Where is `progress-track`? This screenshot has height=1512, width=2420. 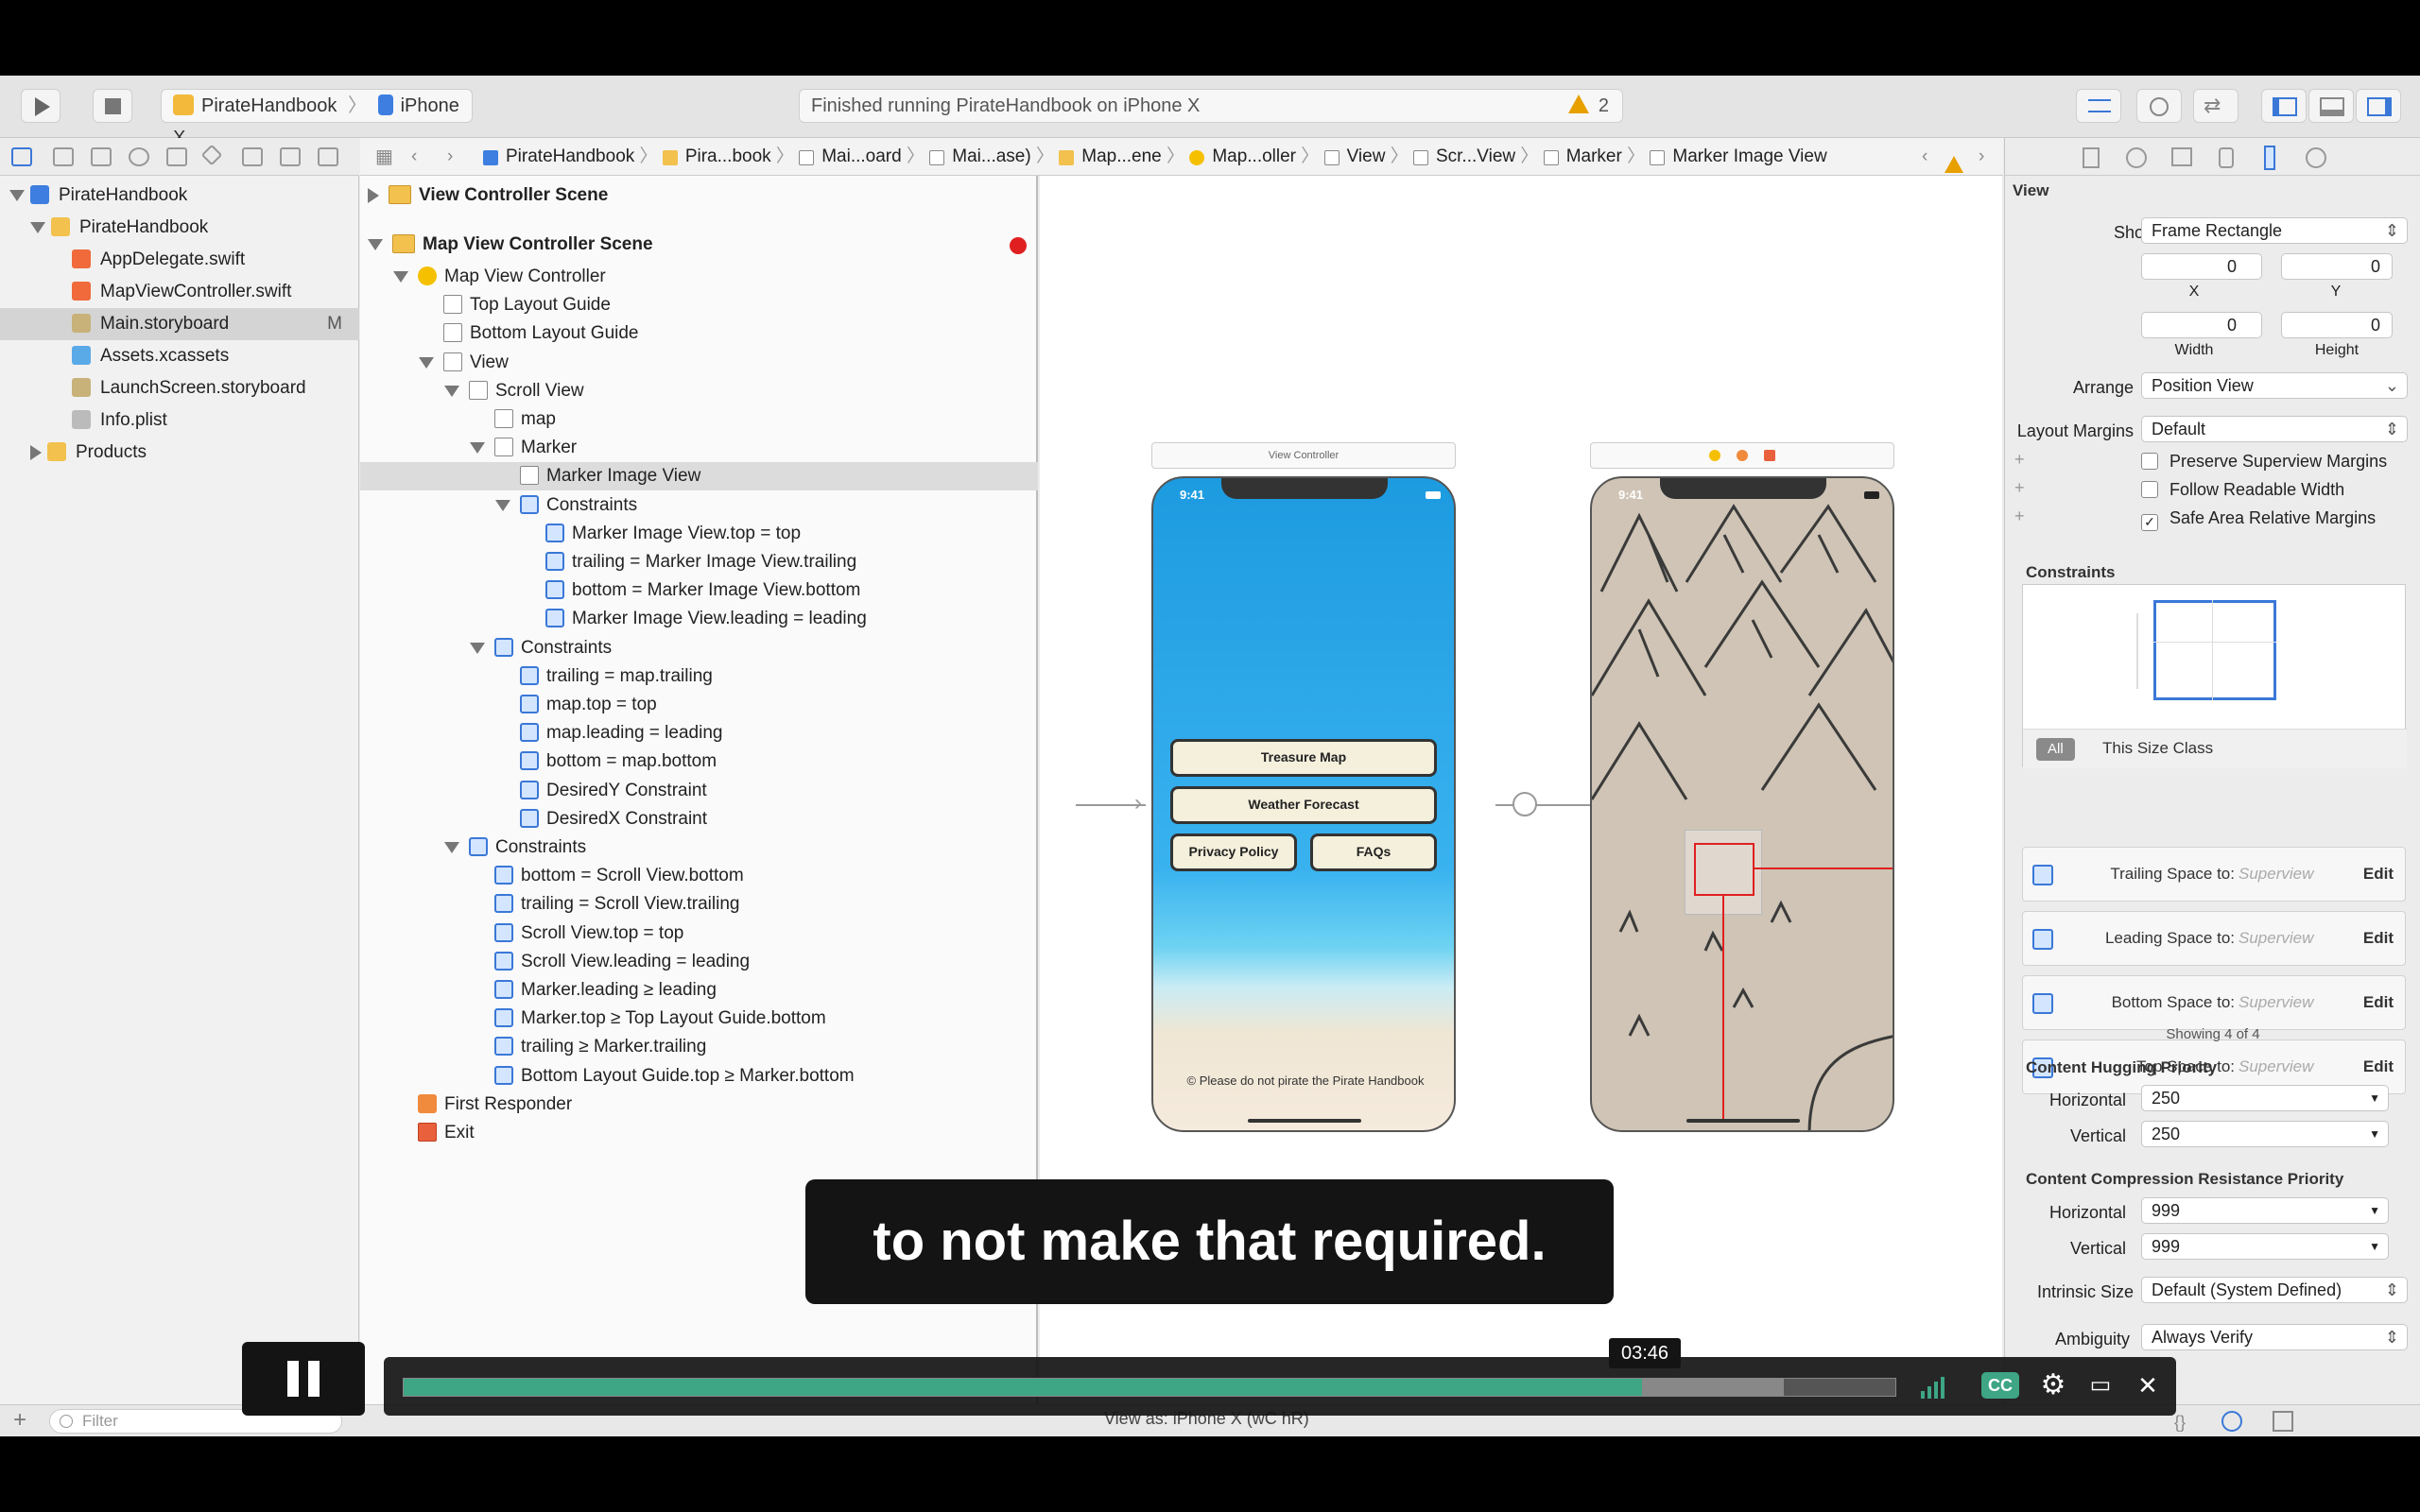
progress-track is located at coordinates (1149, 1387).